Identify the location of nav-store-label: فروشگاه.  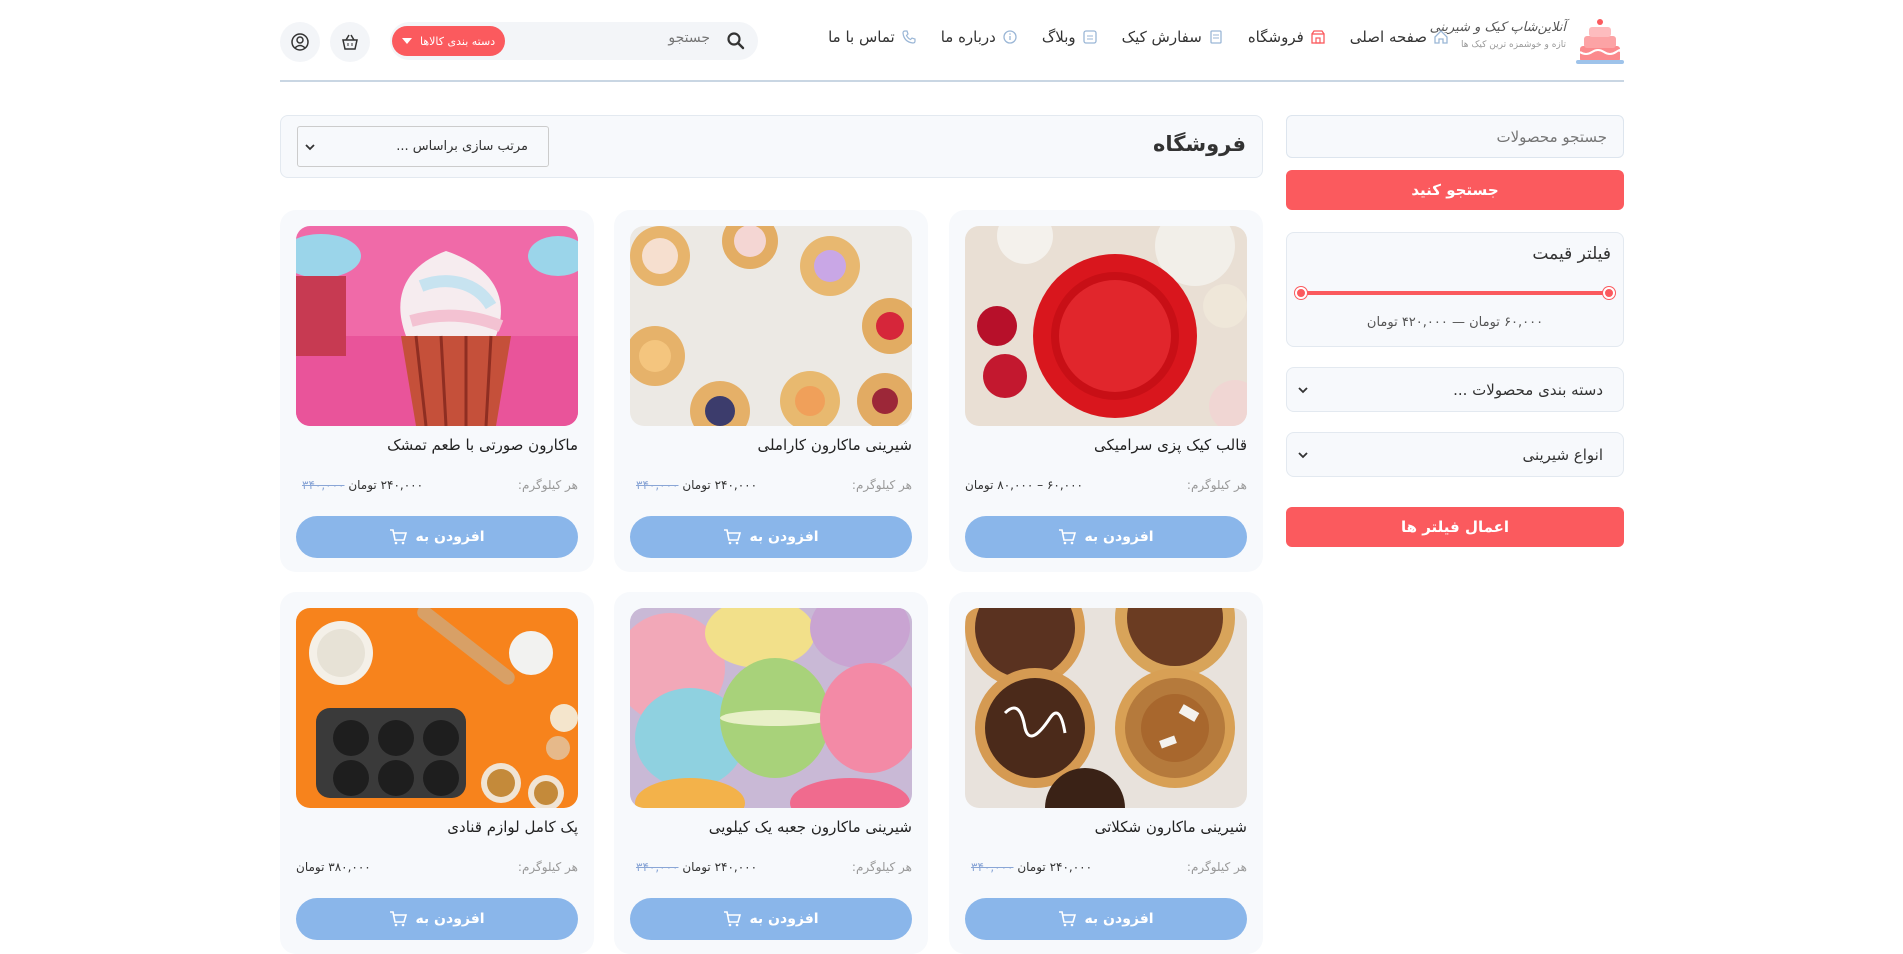
(1275, 37).